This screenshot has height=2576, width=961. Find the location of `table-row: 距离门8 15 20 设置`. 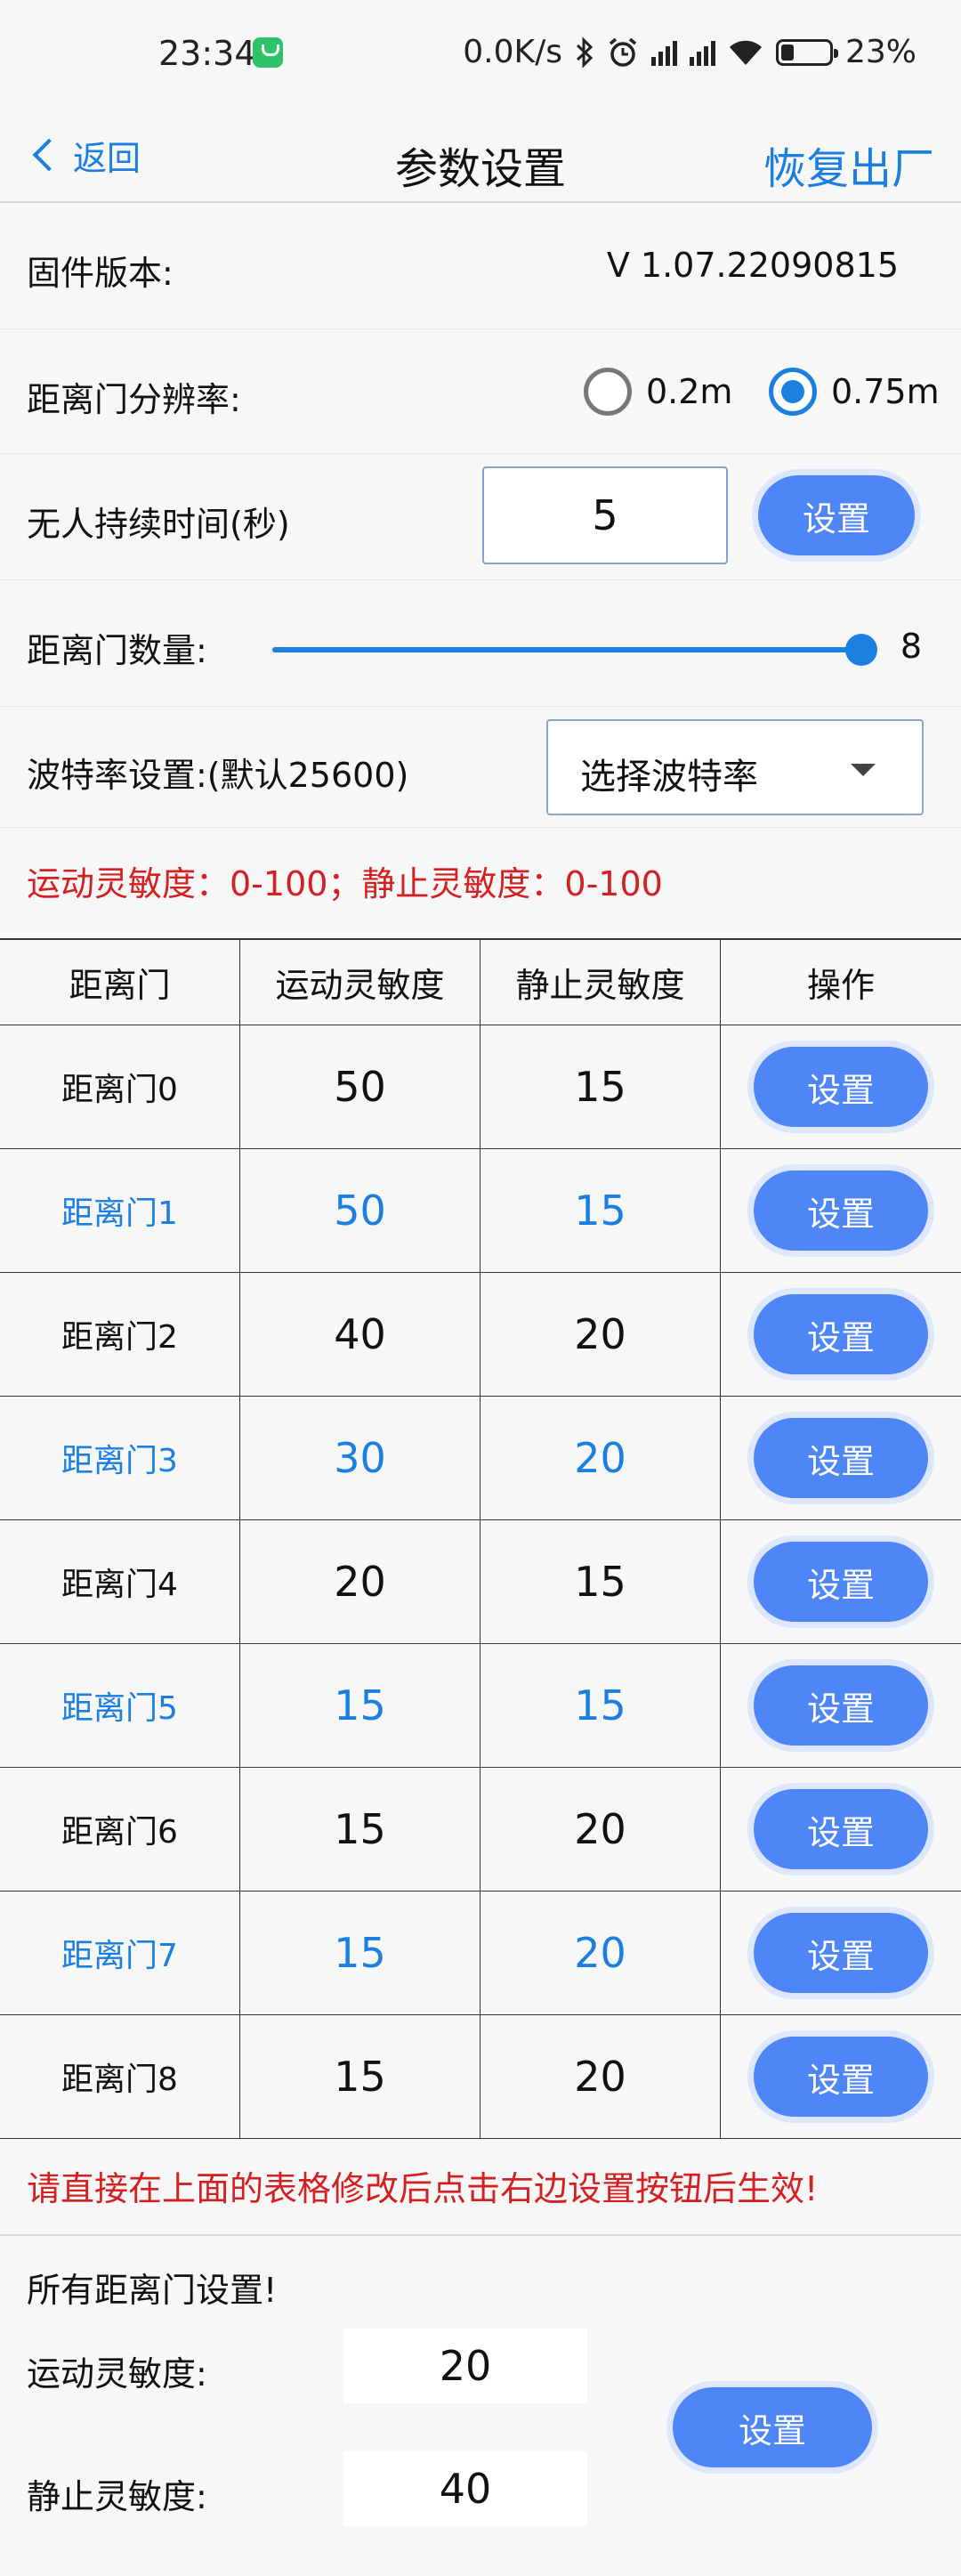

table-row: 距离门8 15 20 设置 is located at coordinates (480, 2077).